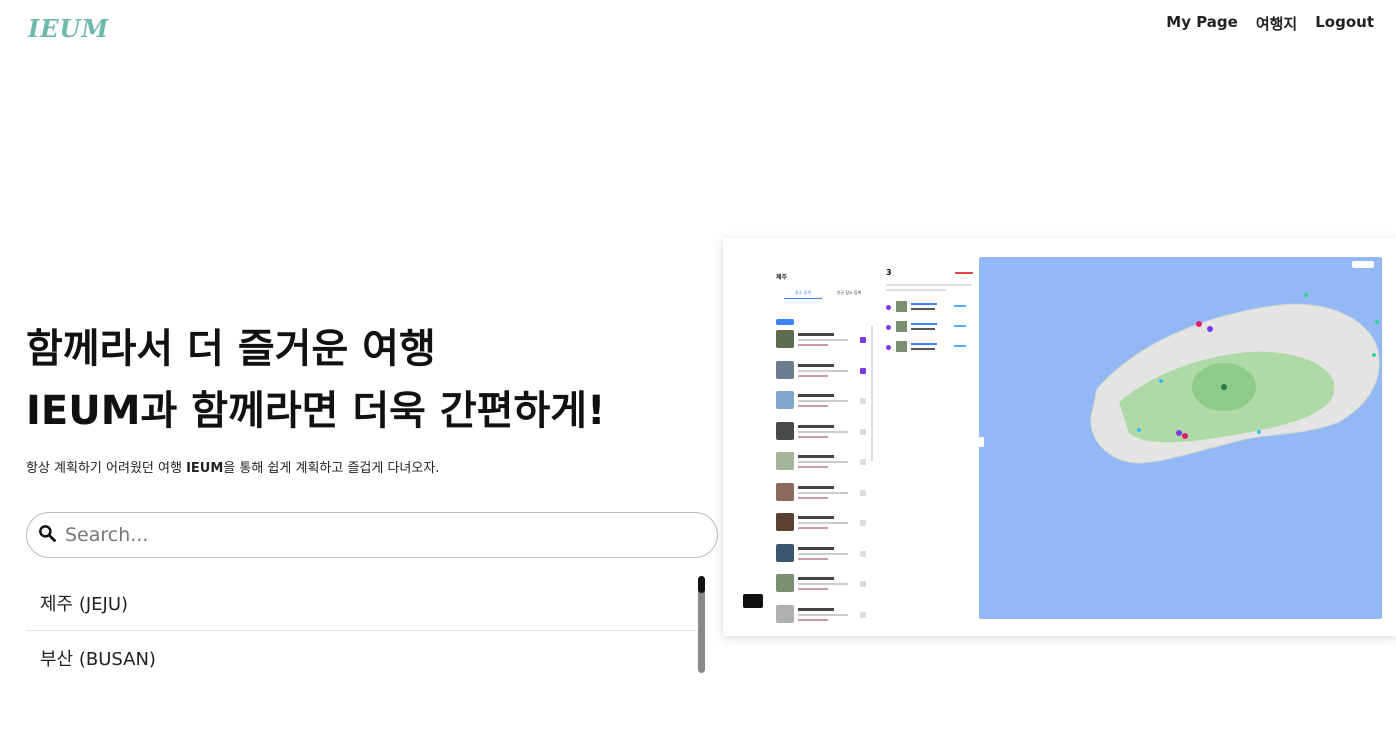 This screenshot has width=1396, height=734. I want to click on nav-my-page: My Page, so click(1202, 23).